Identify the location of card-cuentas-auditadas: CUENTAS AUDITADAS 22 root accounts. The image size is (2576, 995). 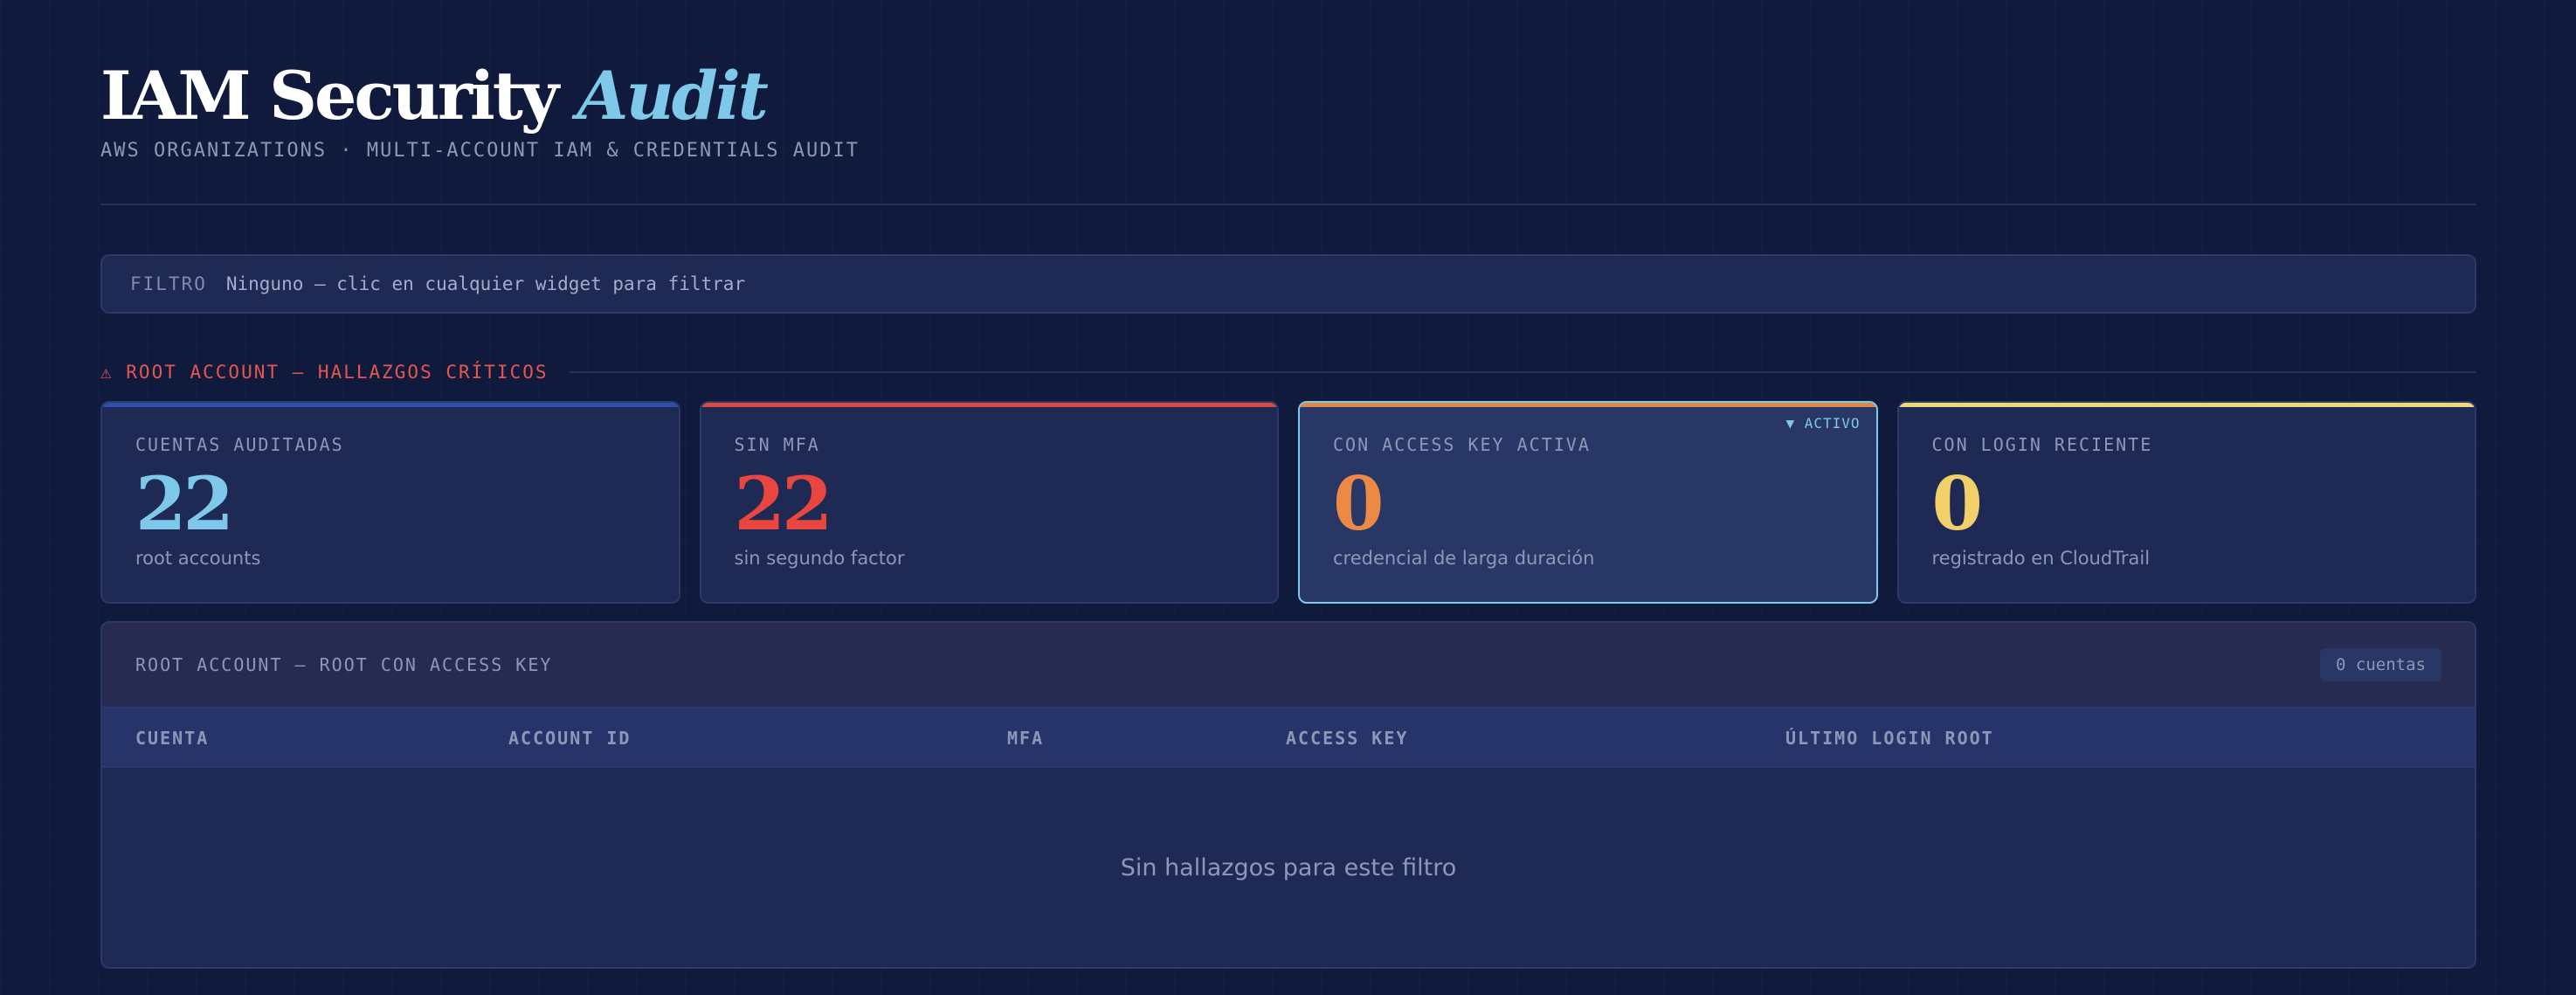
(390, 503).